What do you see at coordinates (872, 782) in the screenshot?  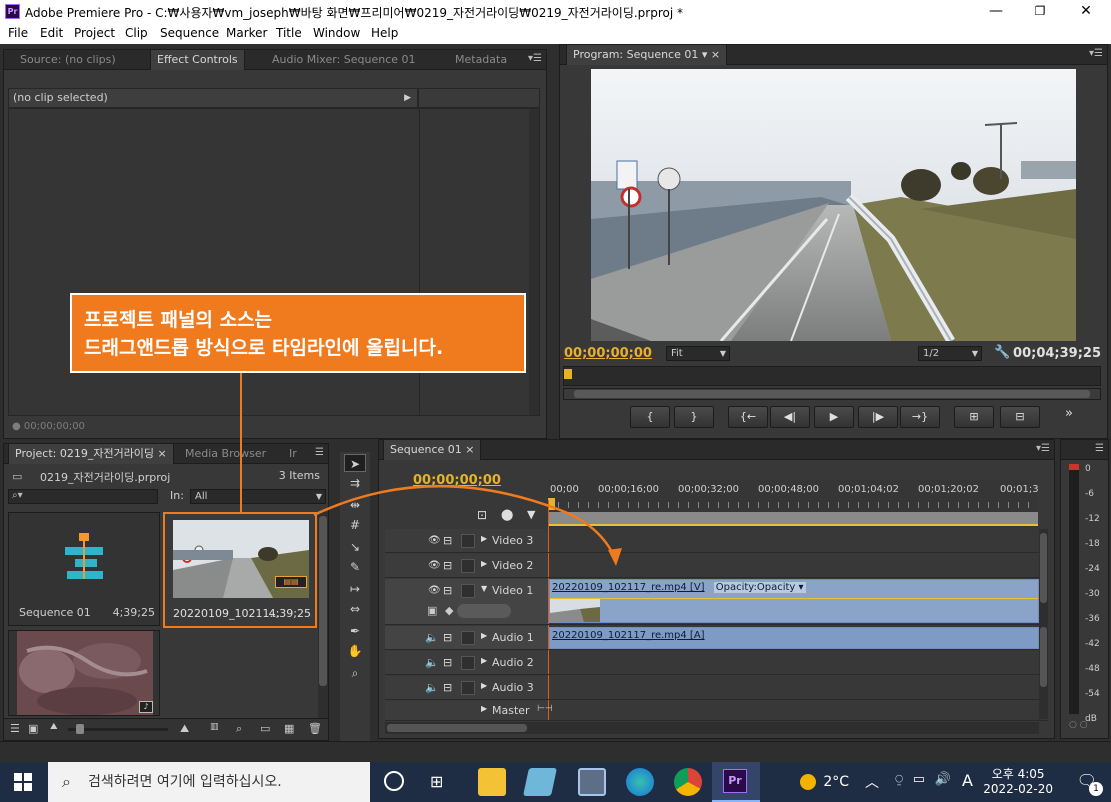 I see `show-hidden-icons-icon: ︿` at bounding box center [872, 782].